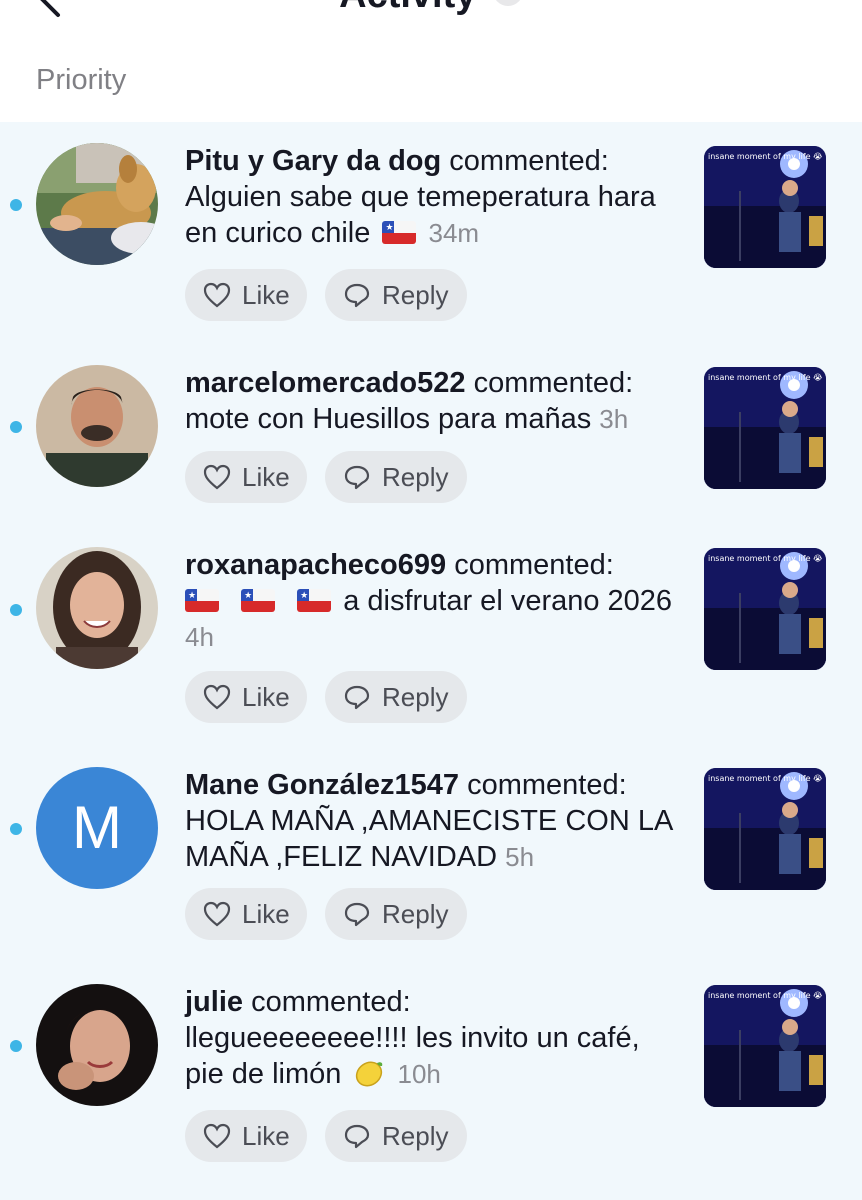 The image size is (862, 1200). What do you see at coordinates (507, 3) in the screenshot?
I see `title-dropdown-icon` at bounding box center [507, 3].